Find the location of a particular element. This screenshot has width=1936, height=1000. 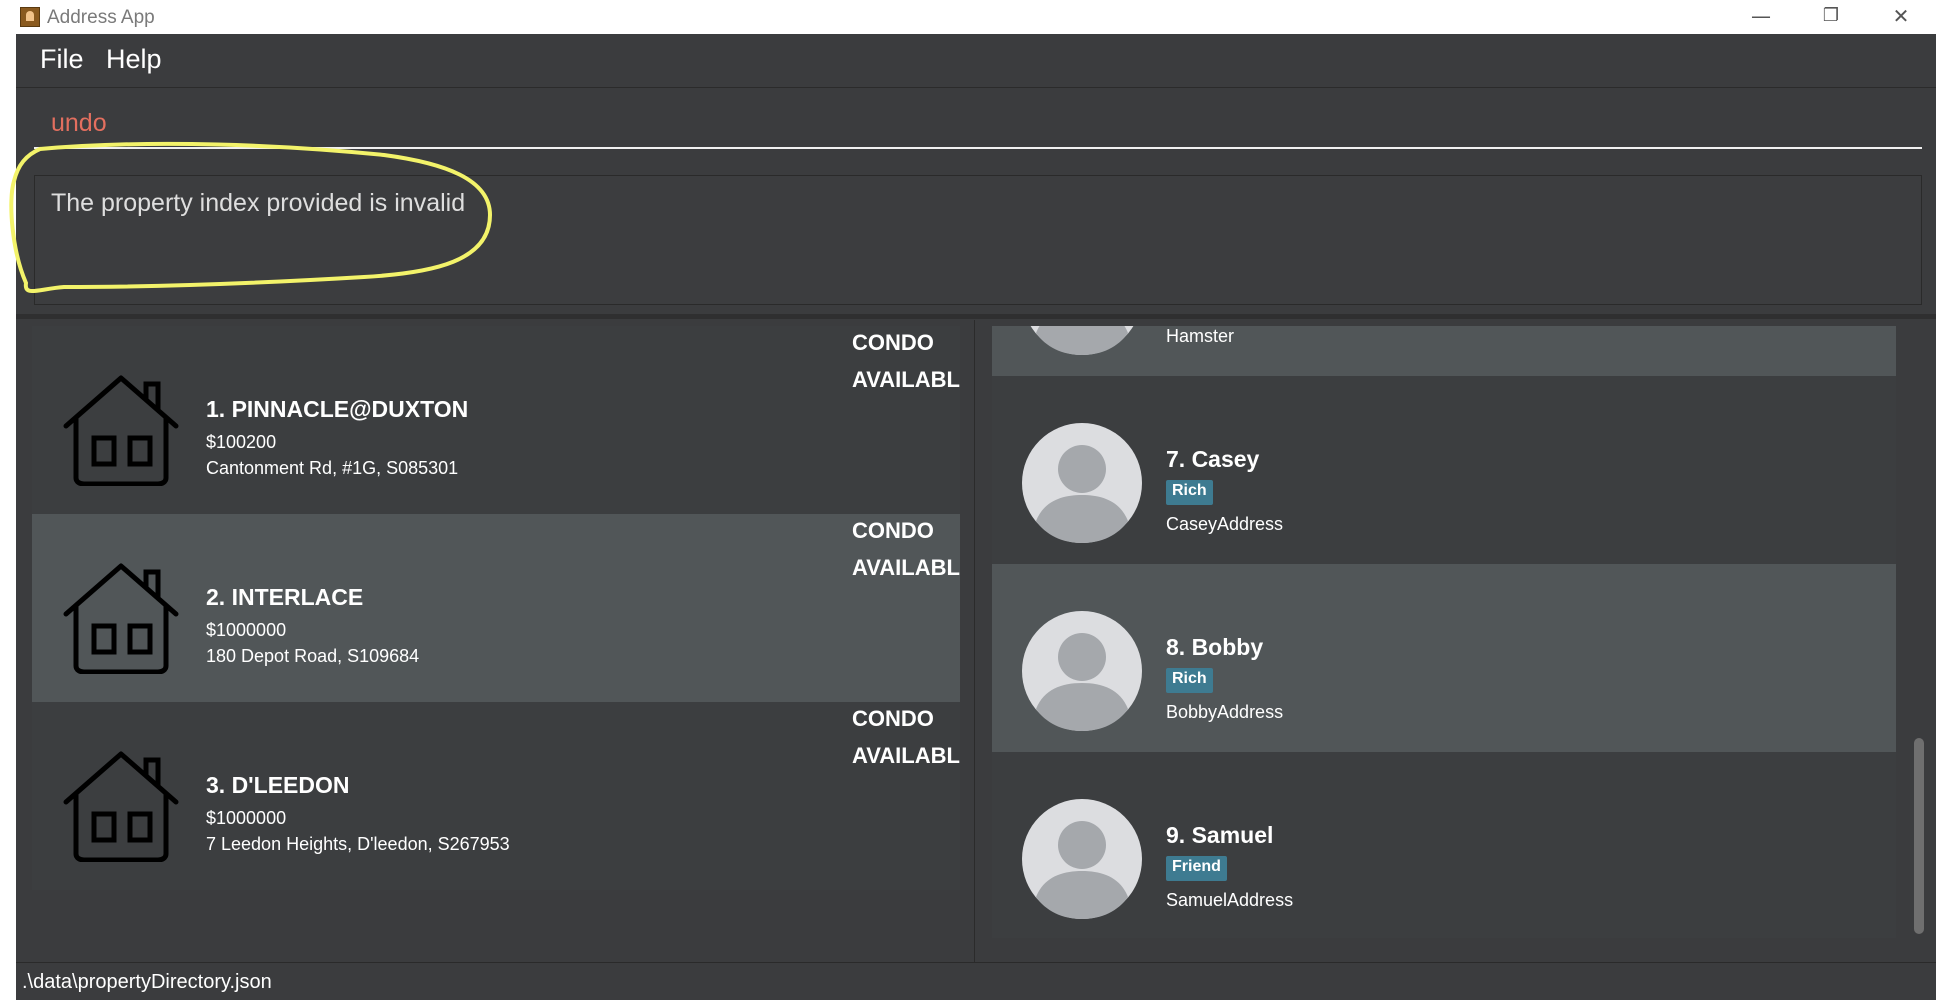

property-name: 1. PINNACLE@DUXTON is located at coordinates (337, 409).